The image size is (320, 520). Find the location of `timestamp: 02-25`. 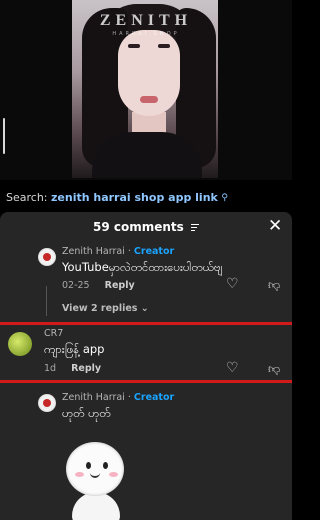

timestamp: 02-25 is located at coordinates (76, 285).